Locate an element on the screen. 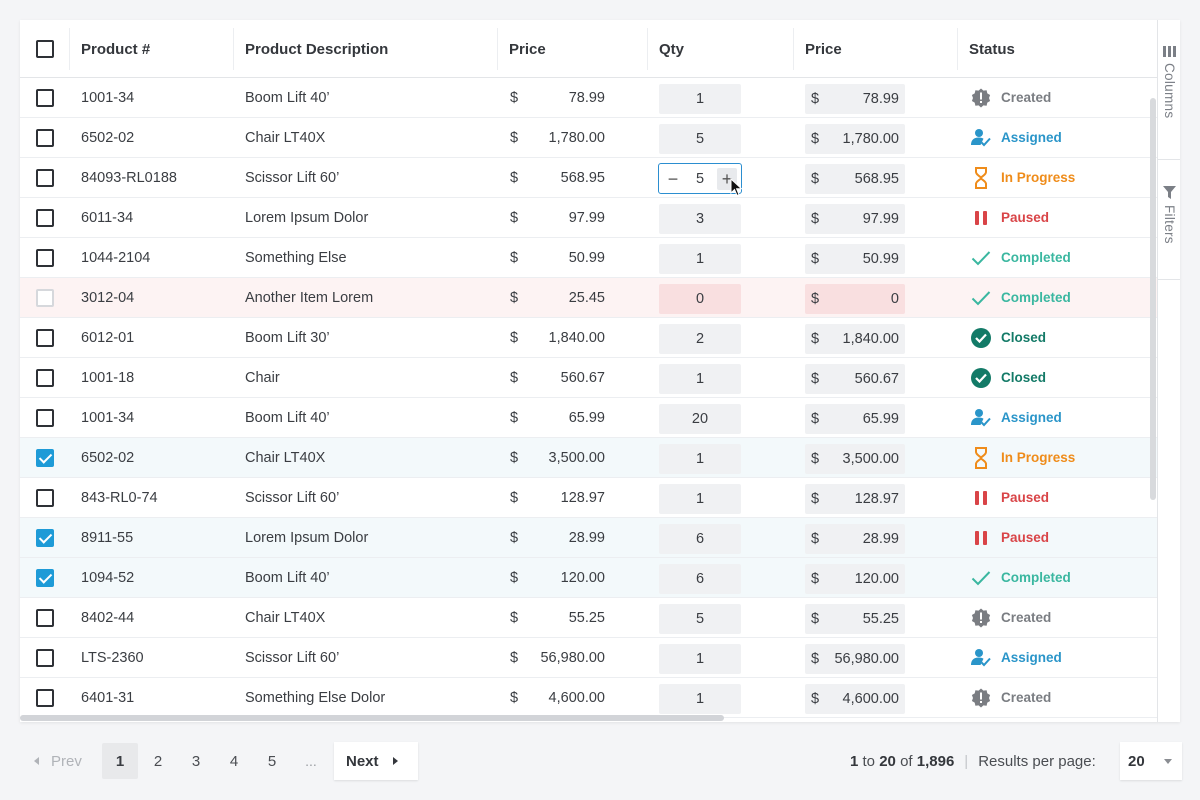 This screenshot has height=800, width=1200. decrement-button: − is located at coordinates (673, 179).